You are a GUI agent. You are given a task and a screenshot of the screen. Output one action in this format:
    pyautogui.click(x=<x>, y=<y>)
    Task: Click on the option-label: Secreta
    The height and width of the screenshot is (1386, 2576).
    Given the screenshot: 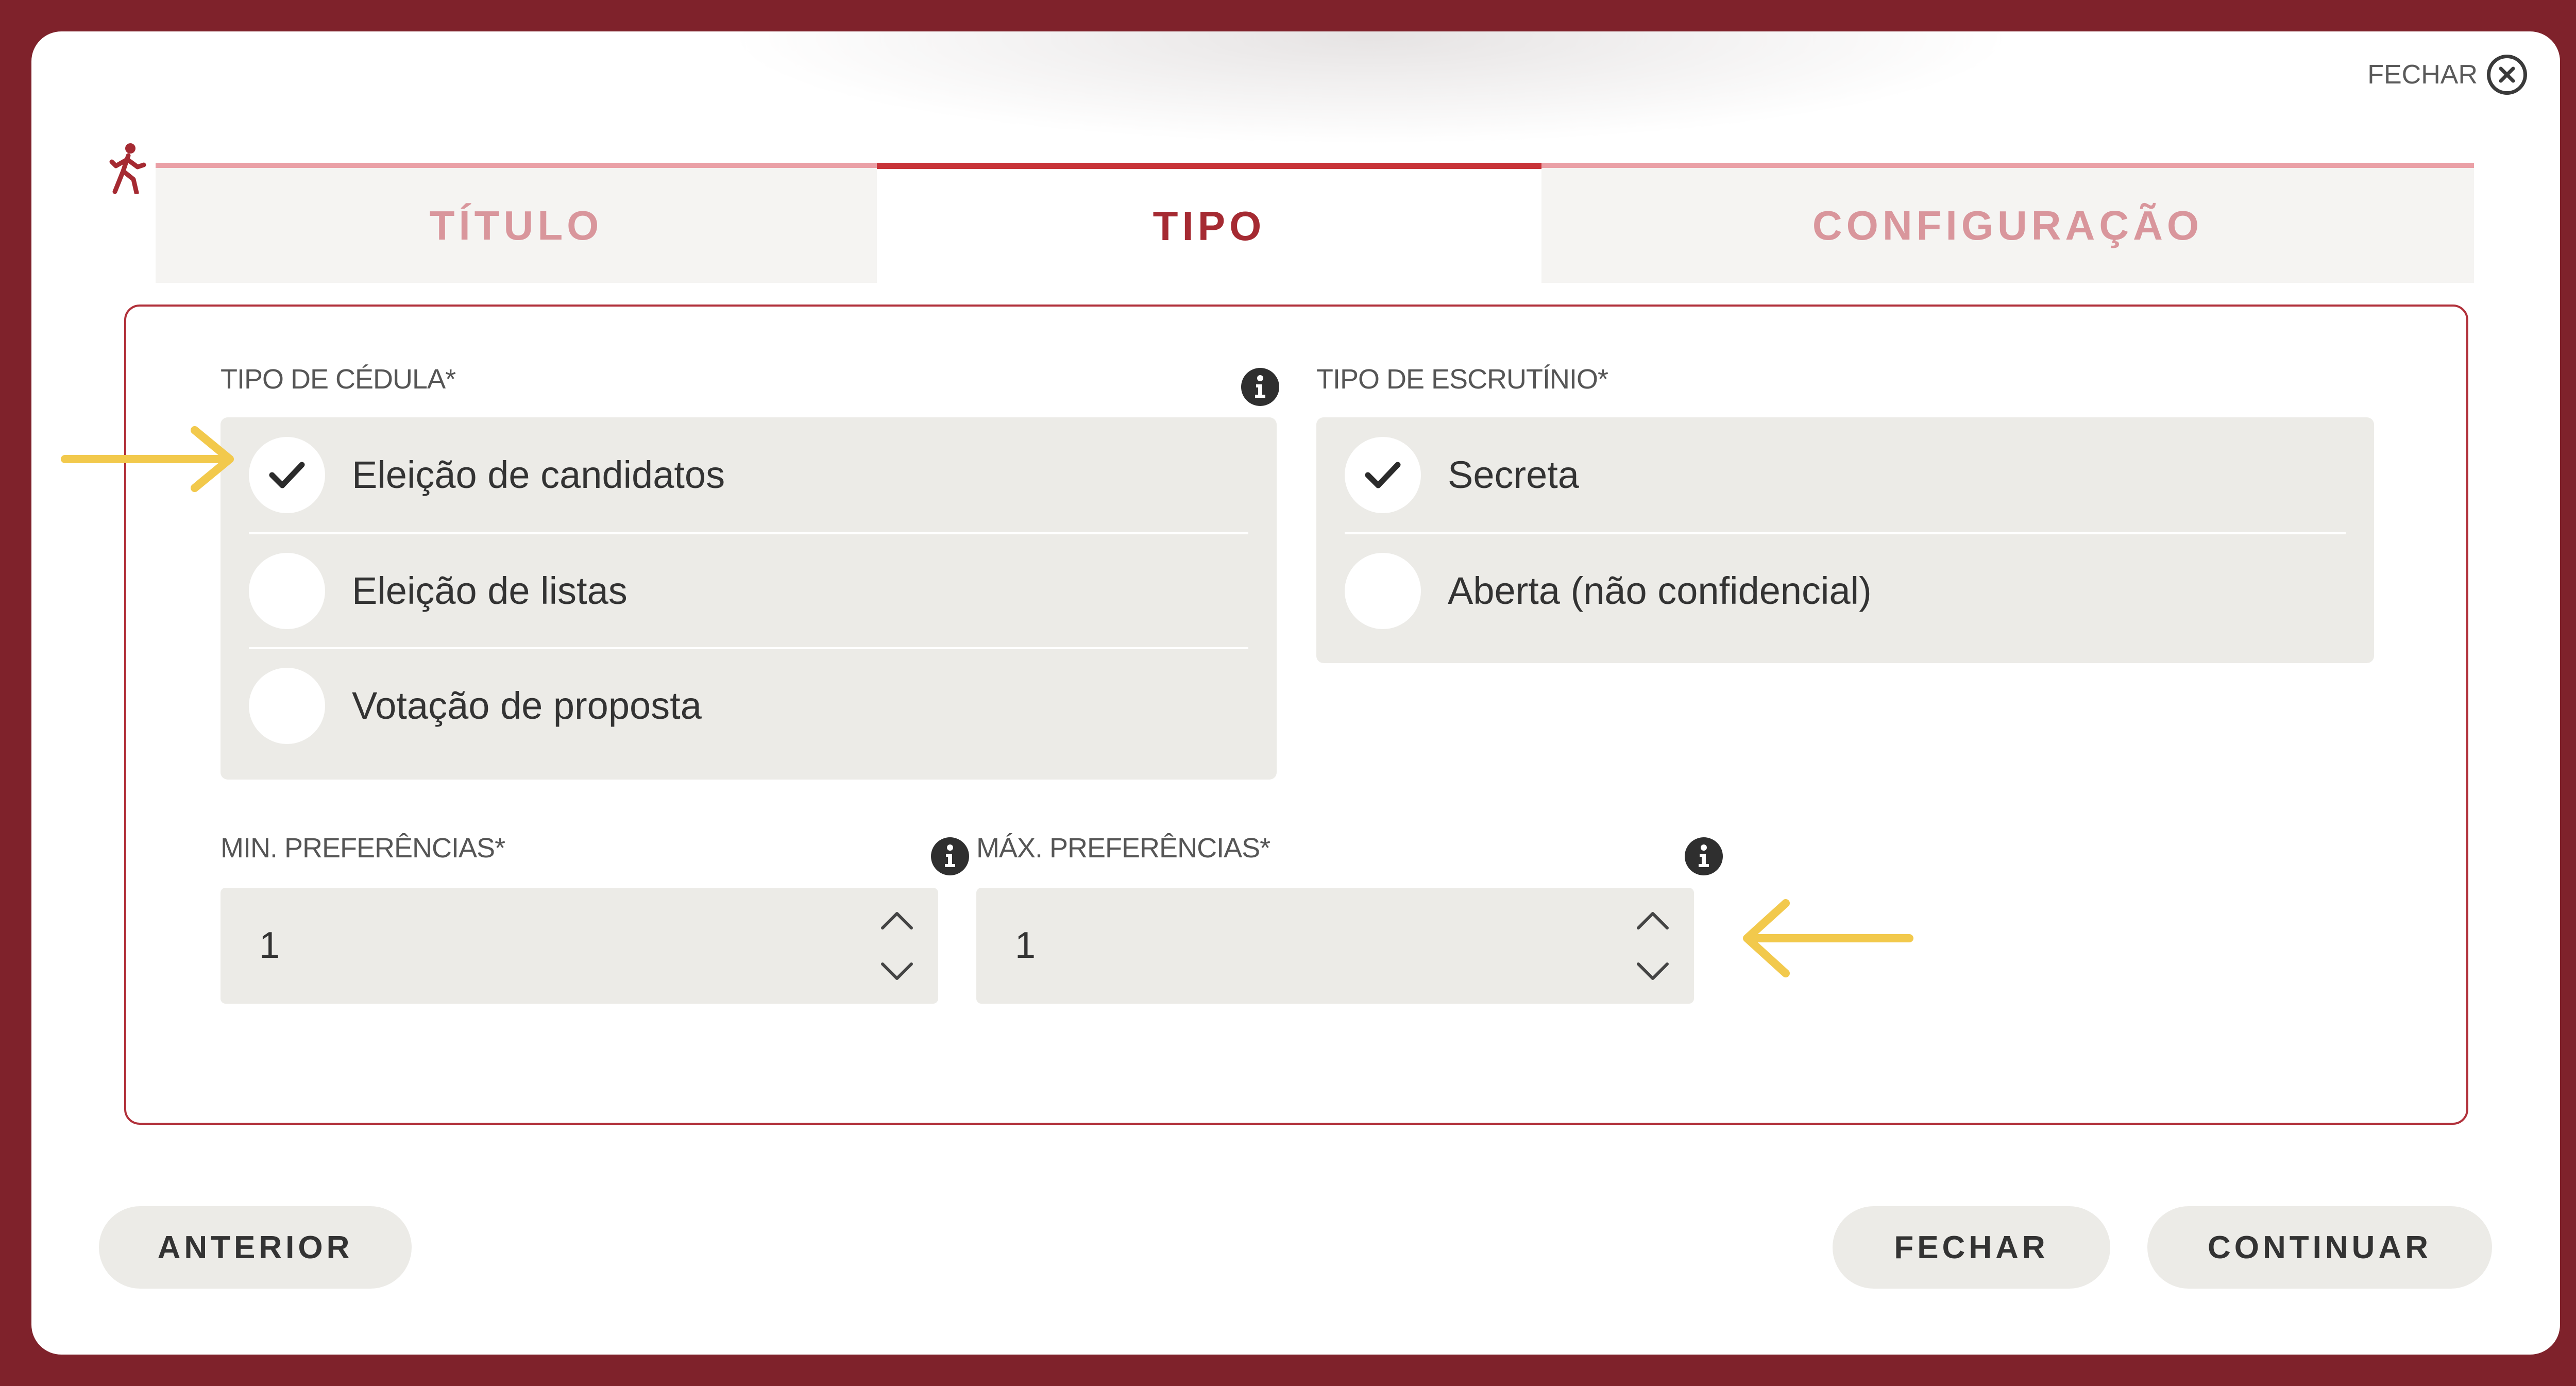 What is the action you would take?
    pyautogui.click(x=1514, y=474)
    